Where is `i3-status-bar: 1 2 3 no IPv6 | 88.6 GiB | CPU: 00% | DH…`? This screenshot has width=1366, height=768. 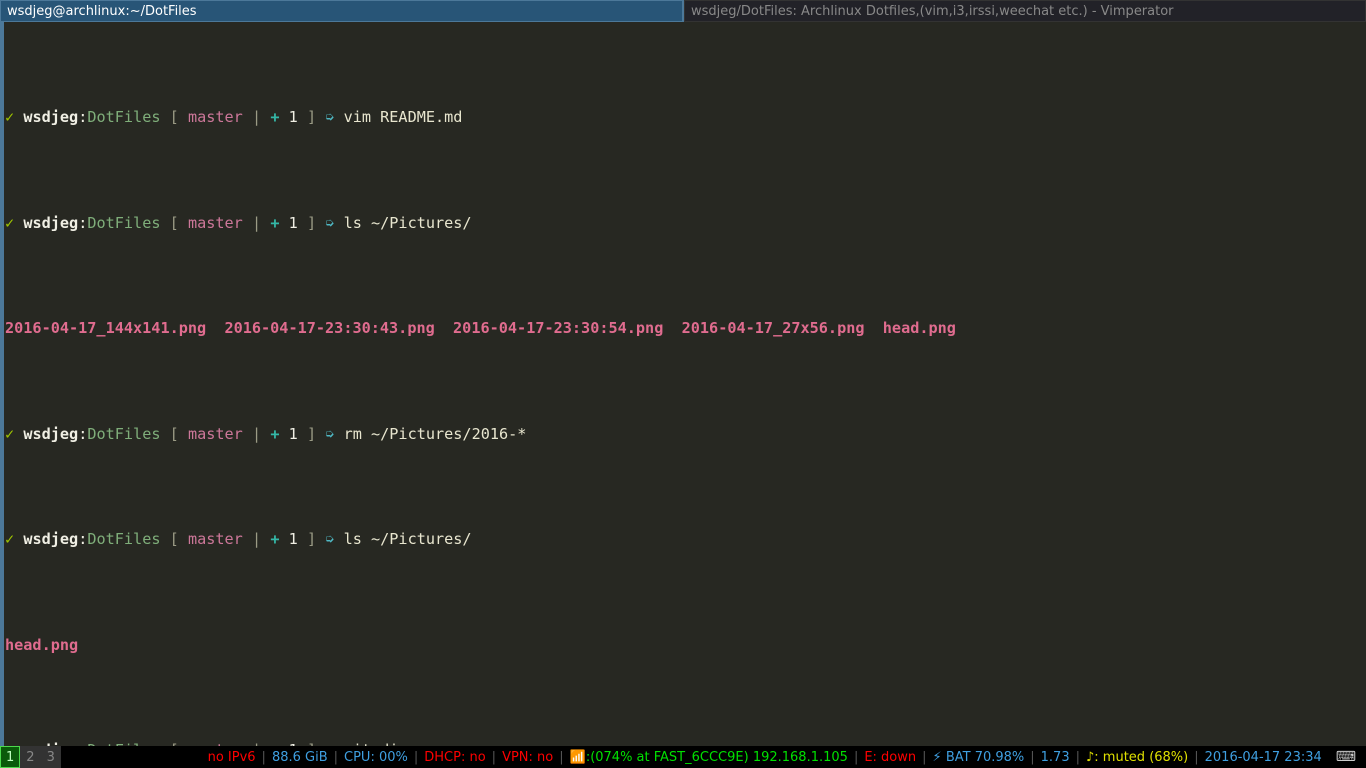 i3-status-bar: 1 2 3 no IPv6 | 88.6 GiB | CPU: 00% | DH… is located at coordinates (683, 757).